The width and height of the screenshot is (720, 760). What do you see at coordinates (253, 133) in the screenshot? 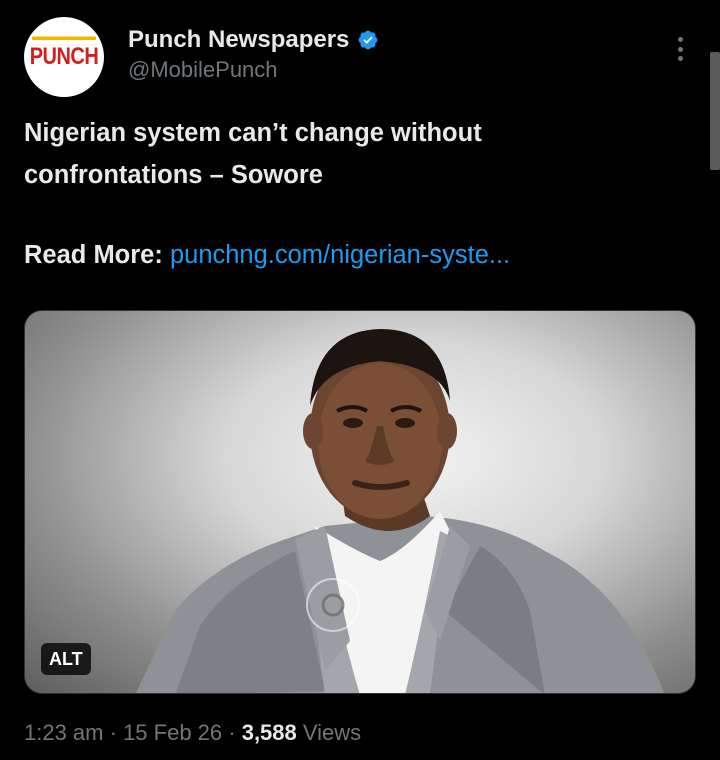
I see `tweet-text-line: Nigerian system can’t change without` at bounding box center [253, 133].